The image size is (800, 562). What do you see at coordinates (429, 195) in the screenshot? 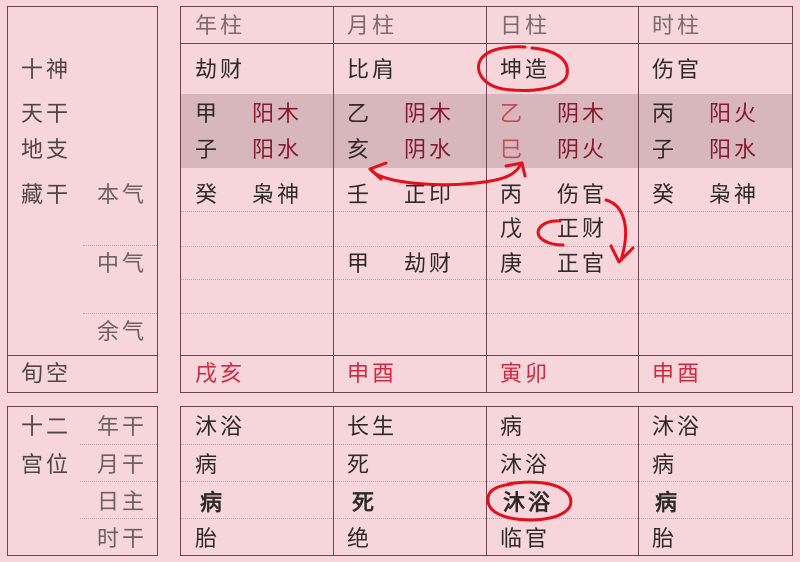
I see `hidden-god-month: 正印` at bounding box center [429, 195].